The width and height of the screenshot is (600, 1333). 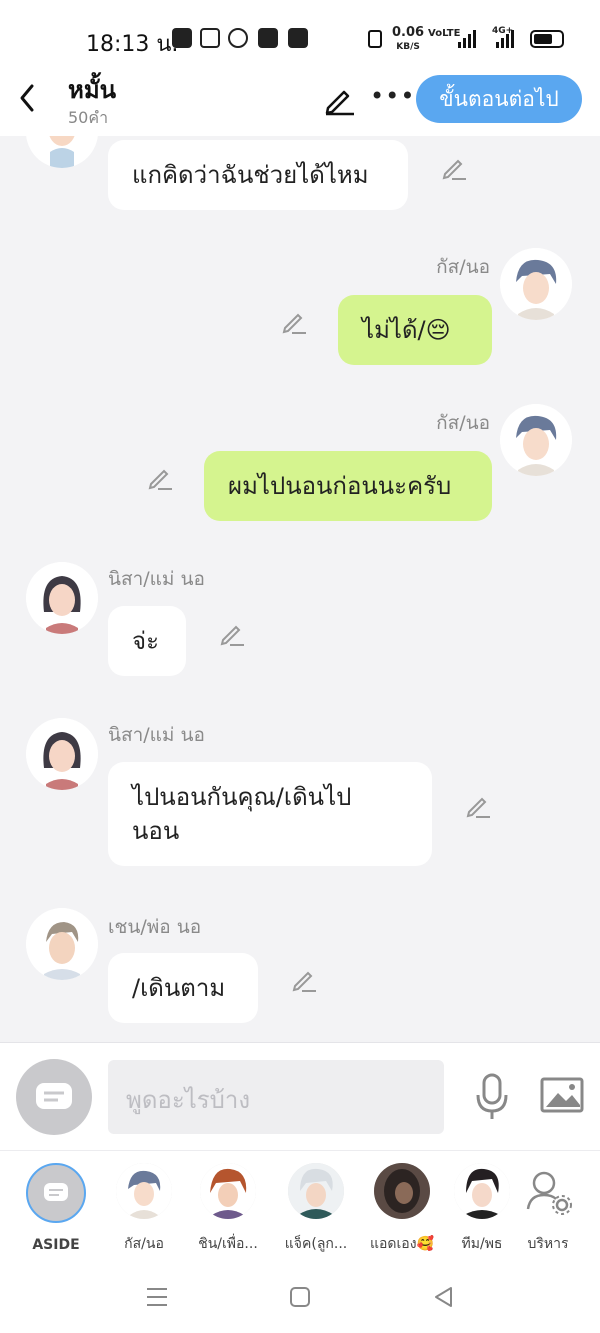 What do you see at coordinates (482, 1244) in the screenshot?
I see `character-label: ทีม/พธ` at bounding box center [482, 1244].